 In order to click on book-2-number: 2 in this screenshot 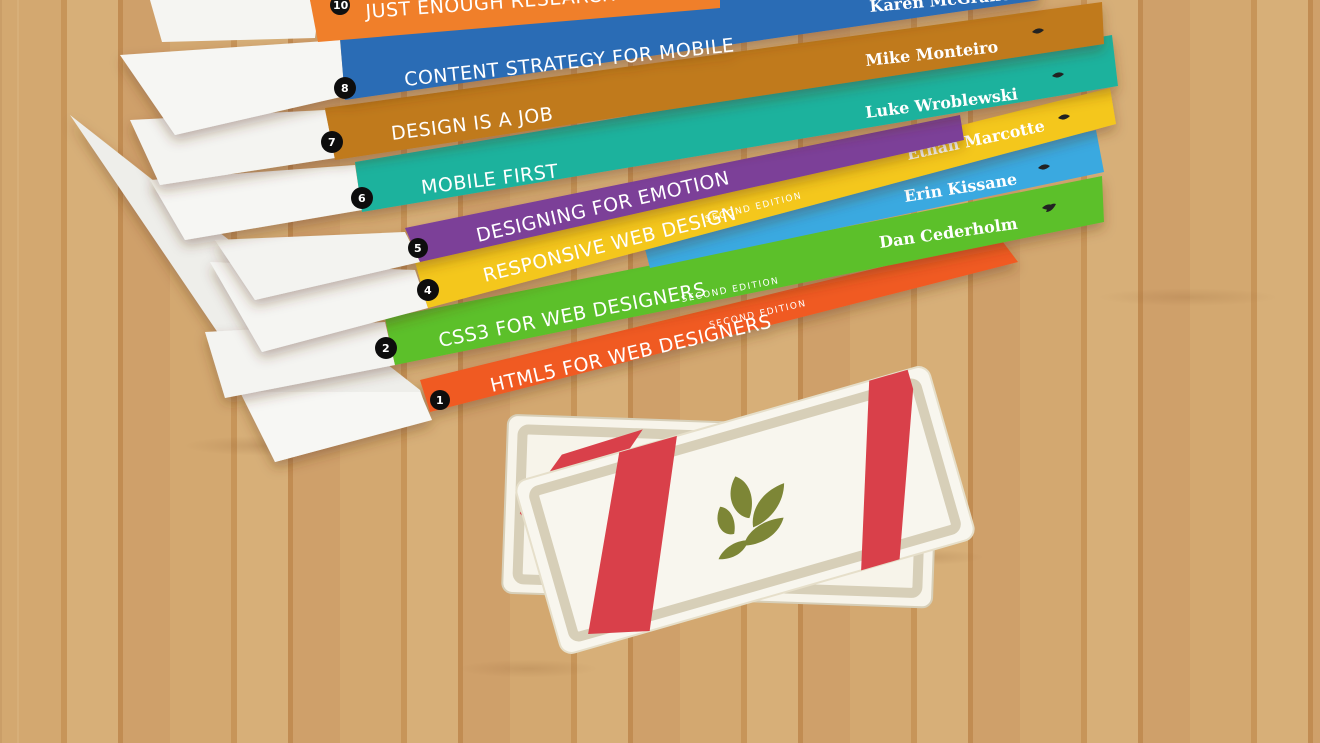, I will do `click(386, 348)`.